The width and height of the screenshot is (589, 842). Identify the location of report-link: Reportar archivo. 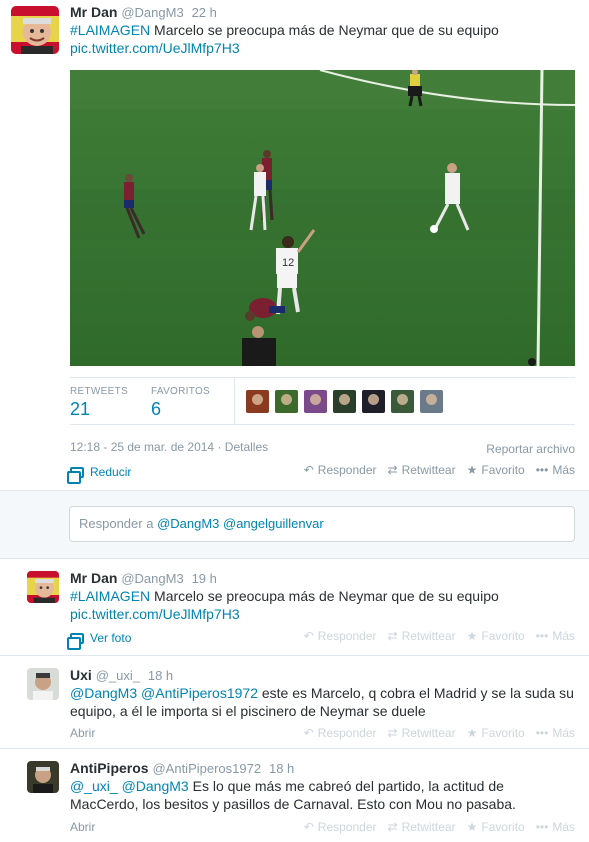
(530, 449).